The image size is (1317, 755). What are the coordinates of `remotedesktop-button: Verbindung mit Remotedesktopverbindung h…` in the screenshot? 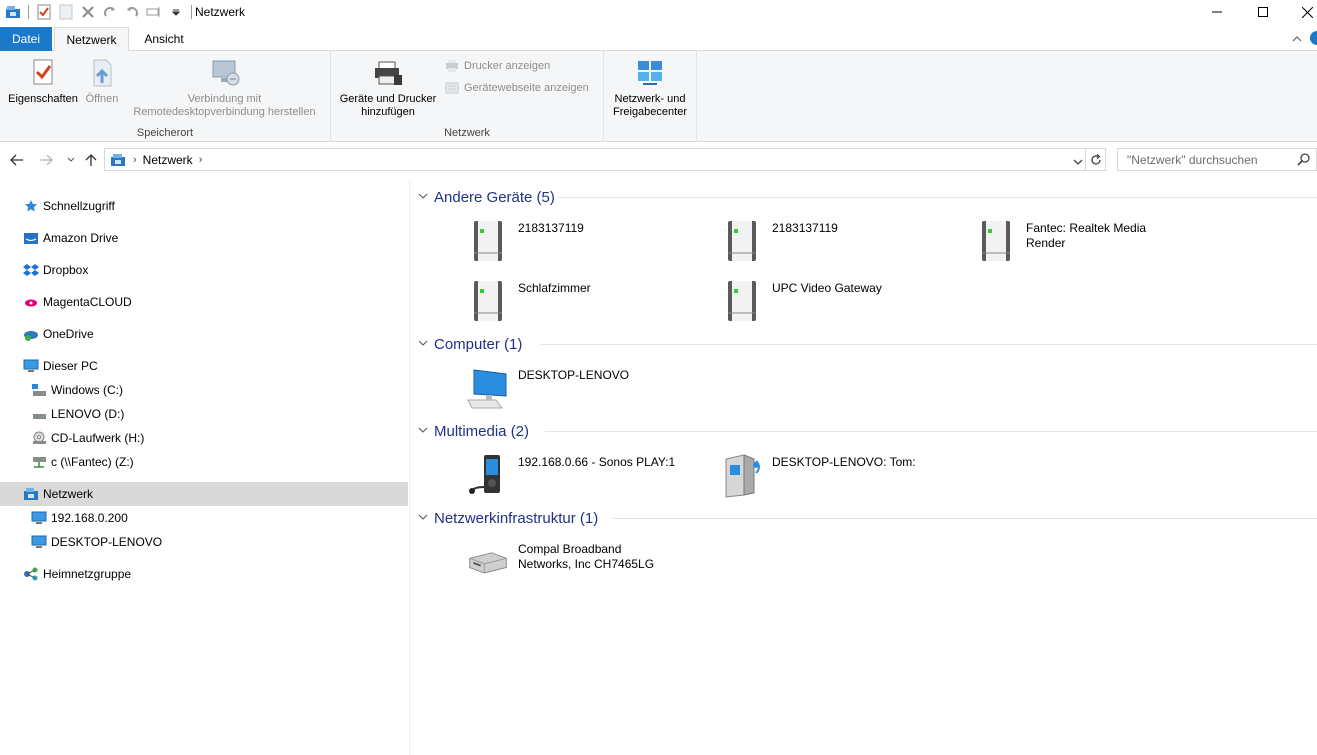 It's located at (224, 88).